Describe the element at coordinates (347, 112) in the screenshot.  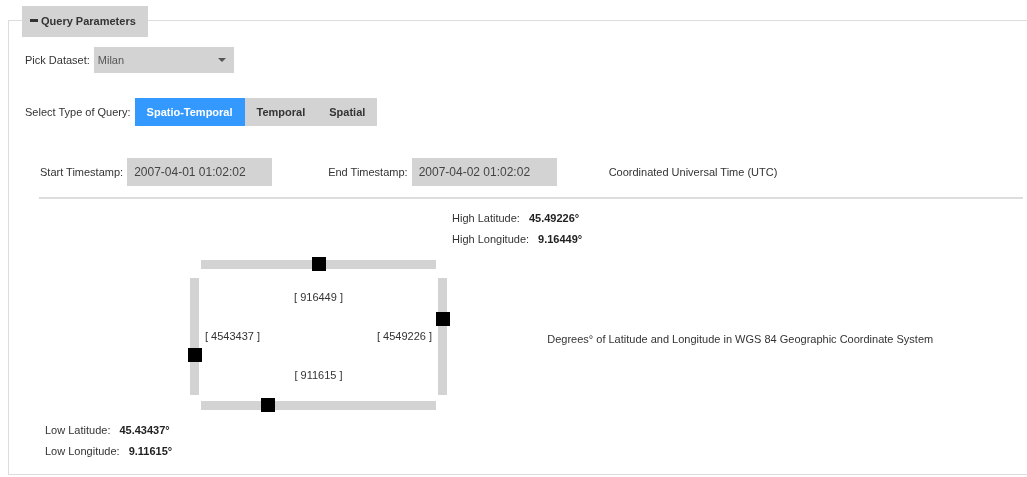
I see `query-type-tab: Spatial` at that location.